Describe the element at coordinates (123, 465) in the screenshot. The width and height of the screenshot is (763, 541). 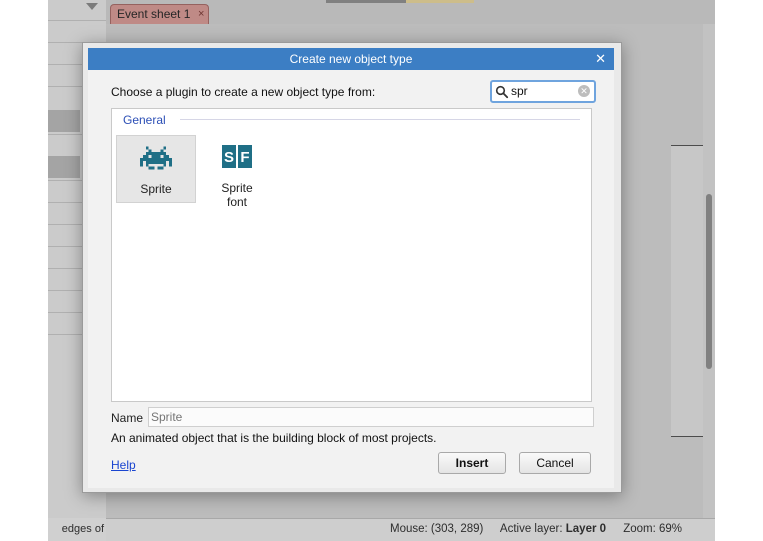
I see `help-link: Help` at that location.